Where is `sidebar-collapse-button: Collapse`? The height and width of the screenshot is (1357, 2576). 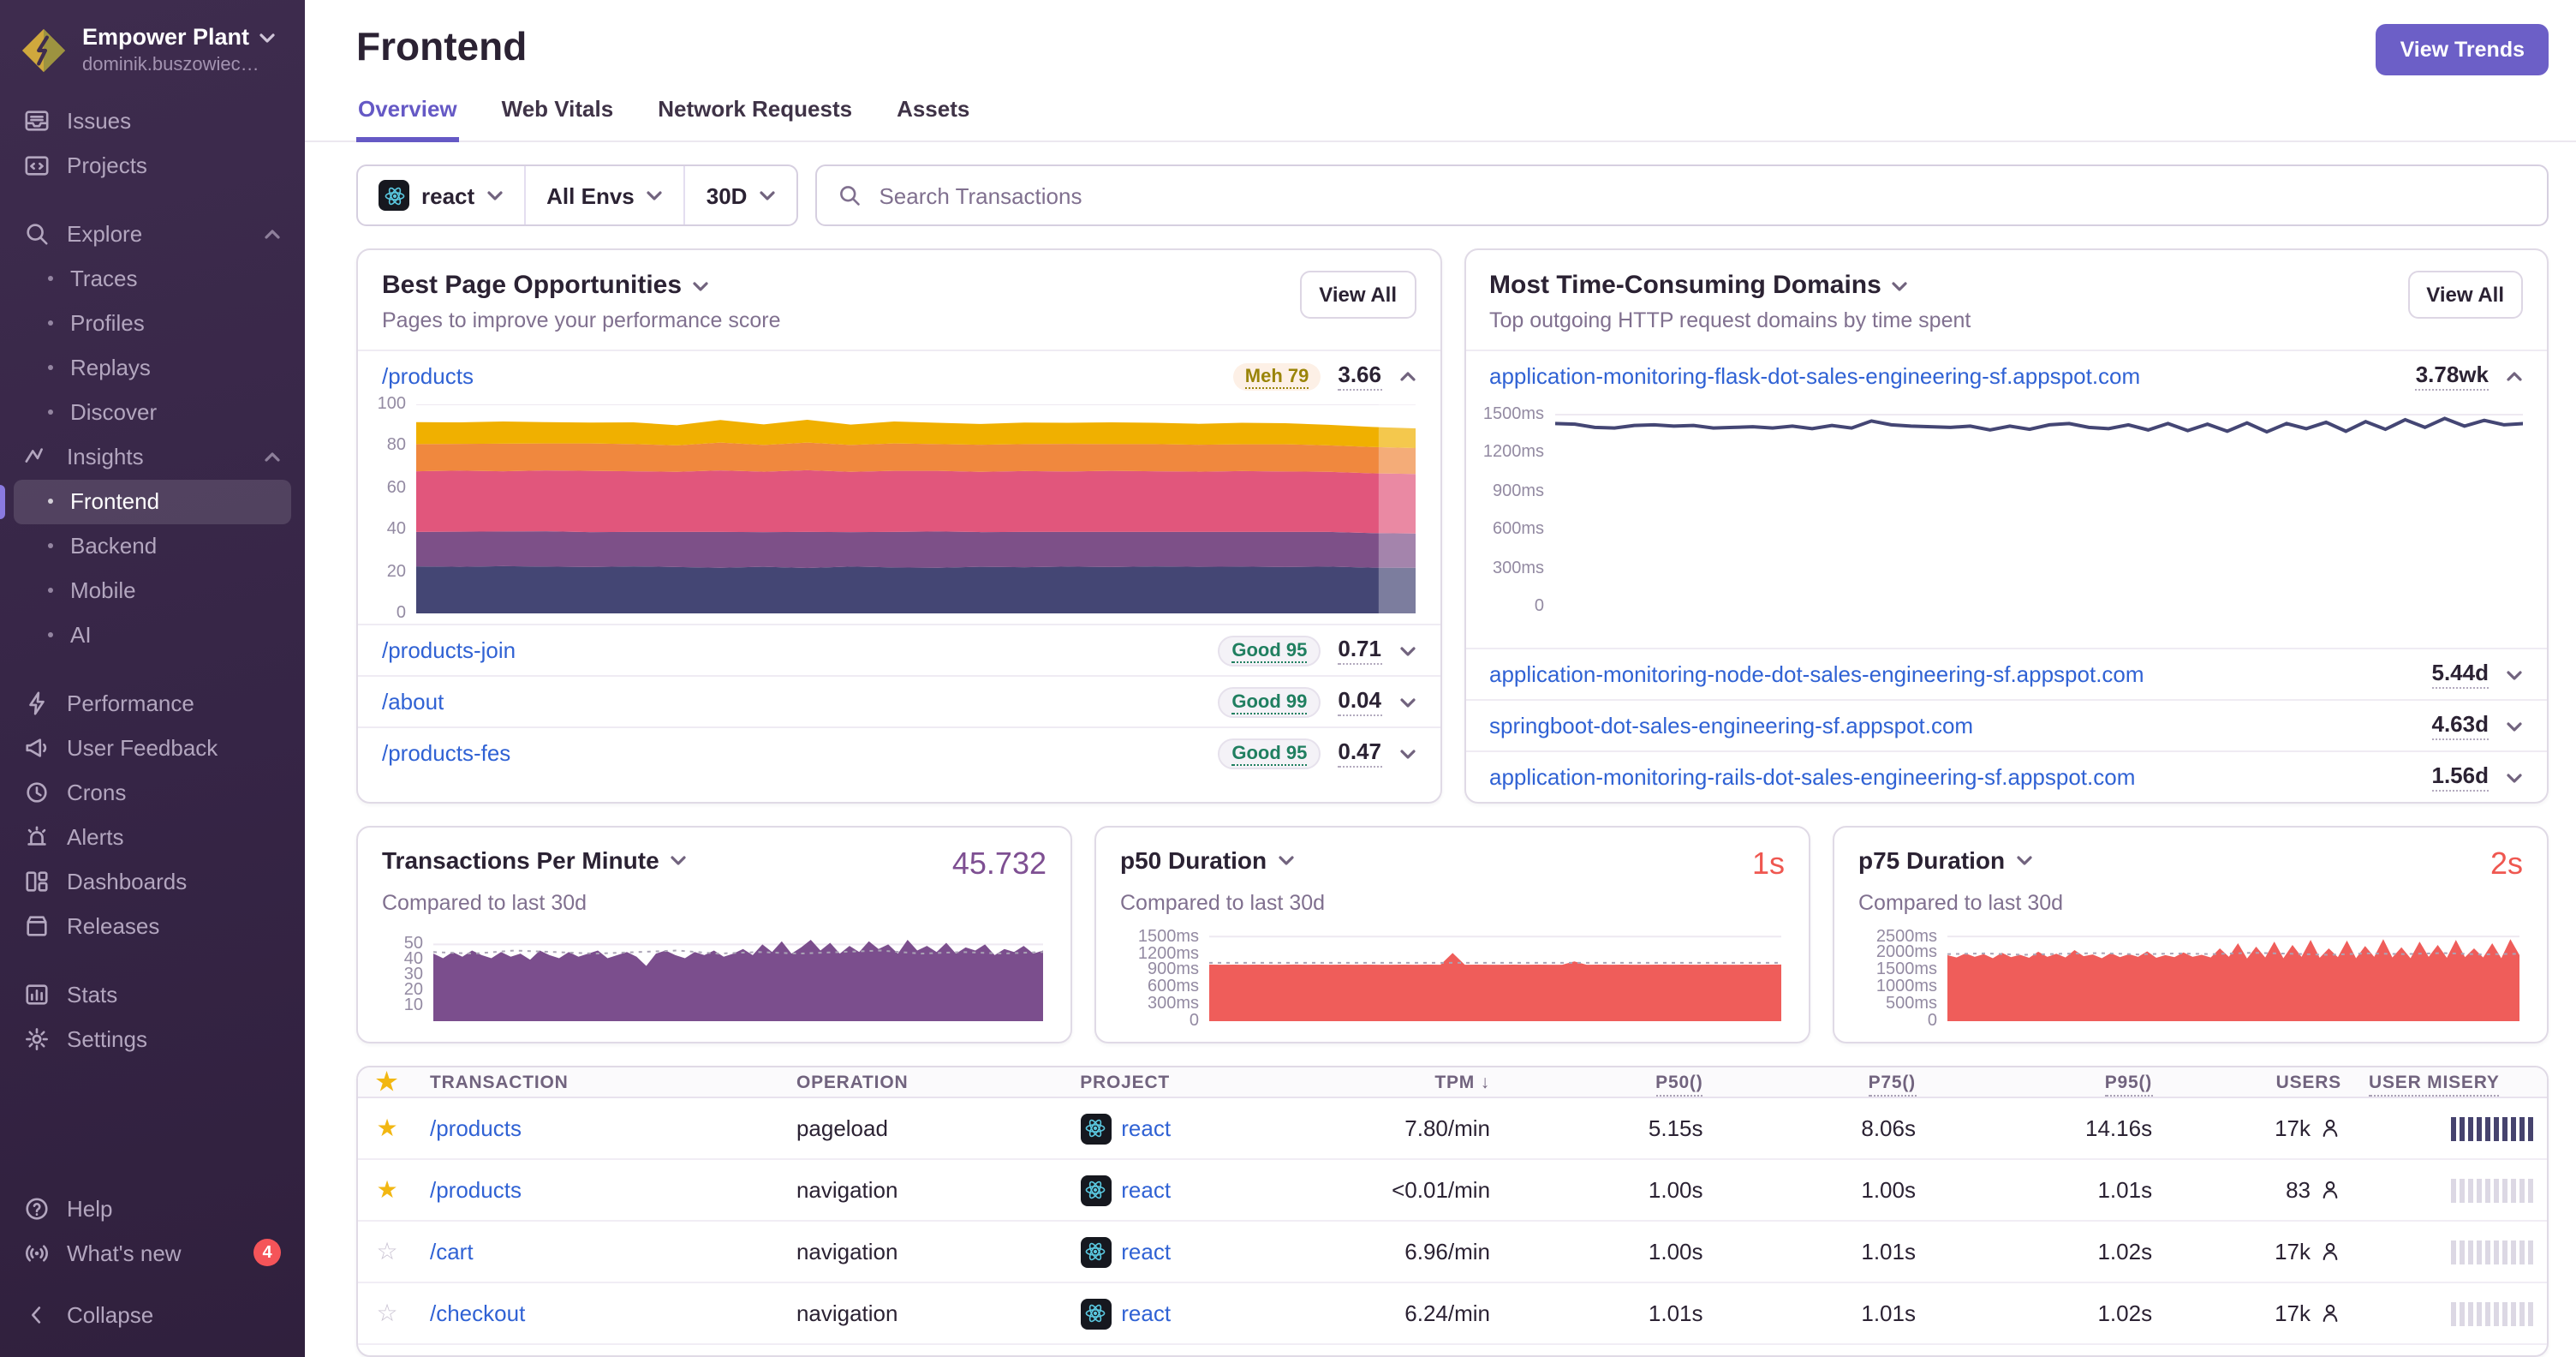 sidebar-collapse-button: Collapse is located at coordinates (152, 1314).